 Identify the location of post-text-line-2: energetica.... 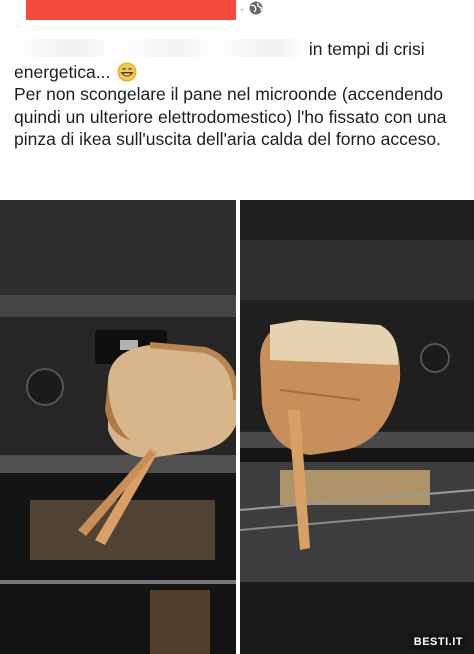
(62, 71).